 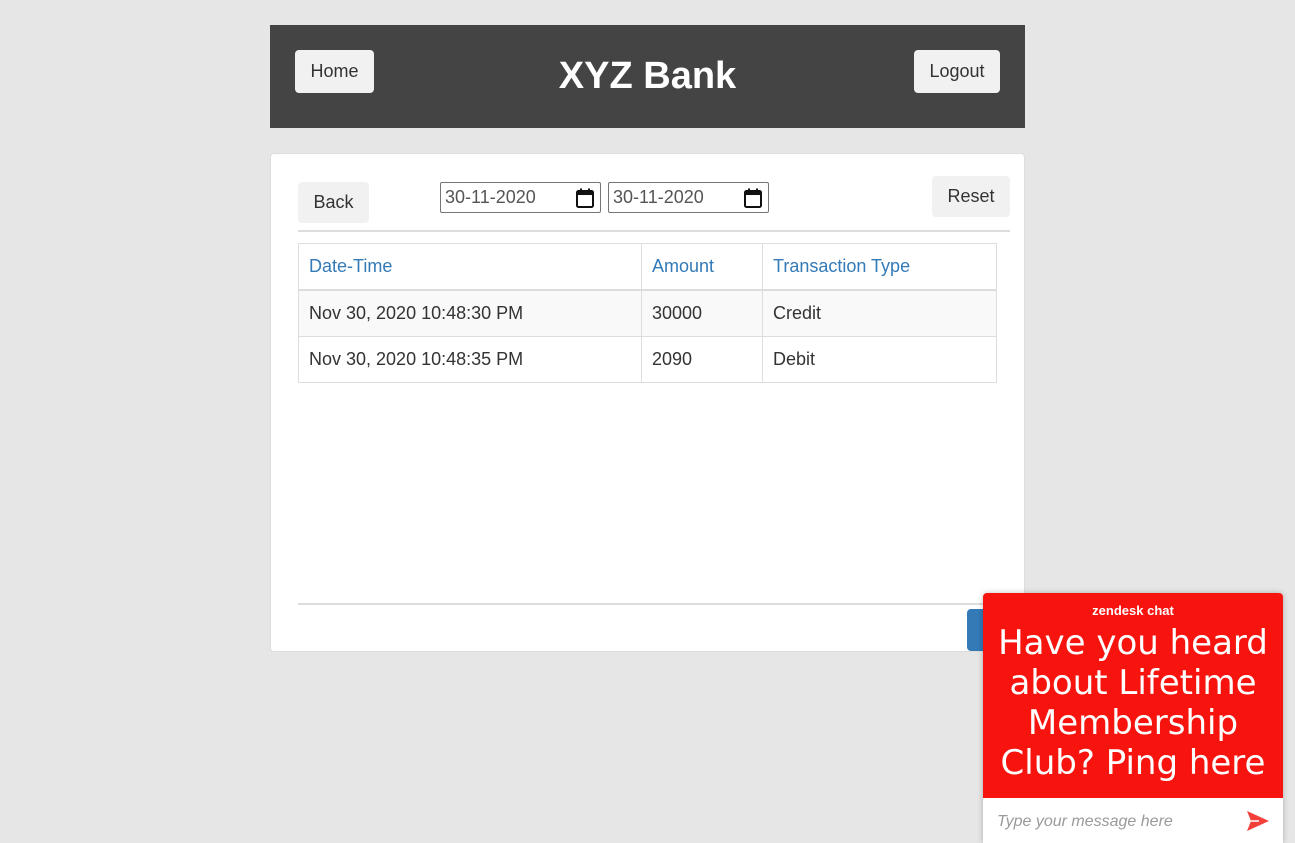 What do you see at coordinates (702, 267) in the screenshot?
I see `column-header-amount: Amount` at bounding box center [702, 267].